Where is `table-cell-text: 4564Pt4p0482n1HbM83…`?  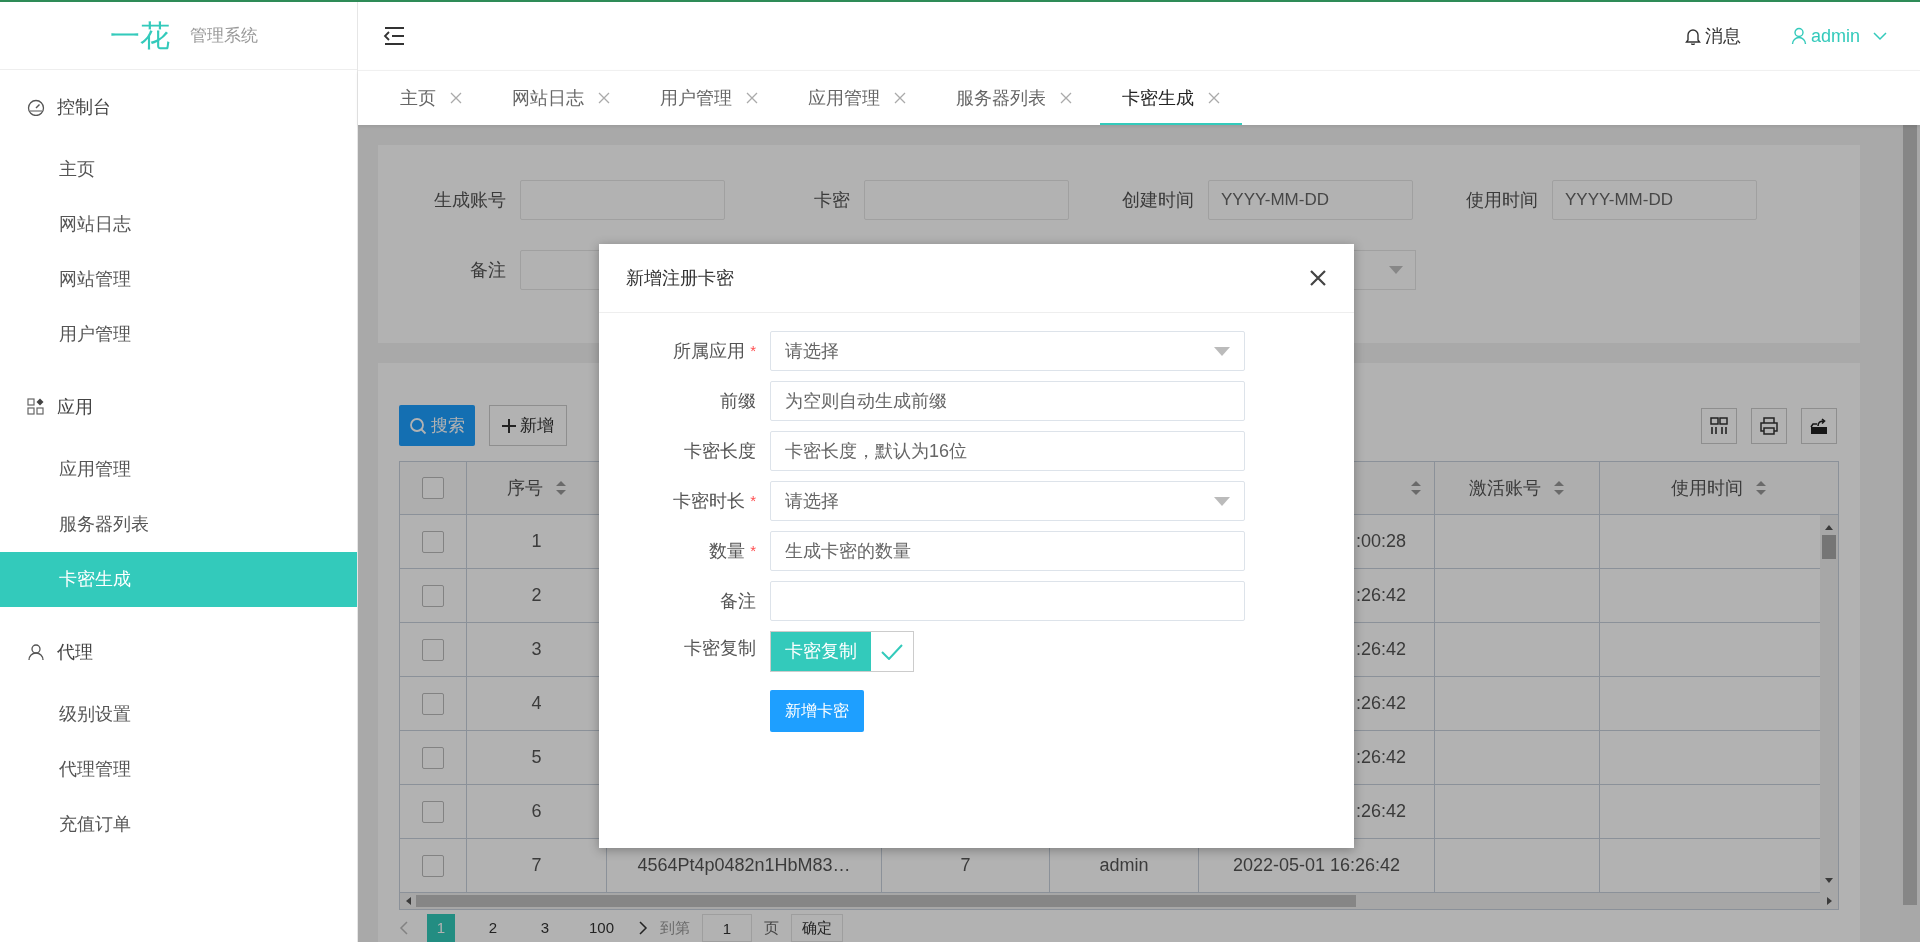
table-cell-text: 4564Pt4p0482n1HbM83… is located at coordinates (744, 865).